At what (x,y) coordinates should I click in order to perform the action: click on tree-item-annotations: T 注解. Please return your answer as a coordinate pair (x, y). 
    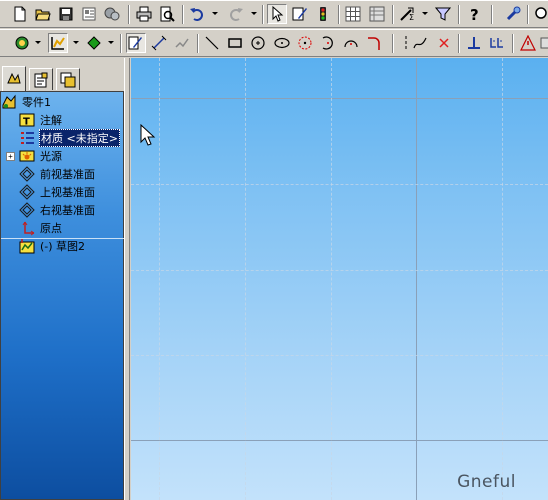
    Looking at the image, I should click on (41, 120).